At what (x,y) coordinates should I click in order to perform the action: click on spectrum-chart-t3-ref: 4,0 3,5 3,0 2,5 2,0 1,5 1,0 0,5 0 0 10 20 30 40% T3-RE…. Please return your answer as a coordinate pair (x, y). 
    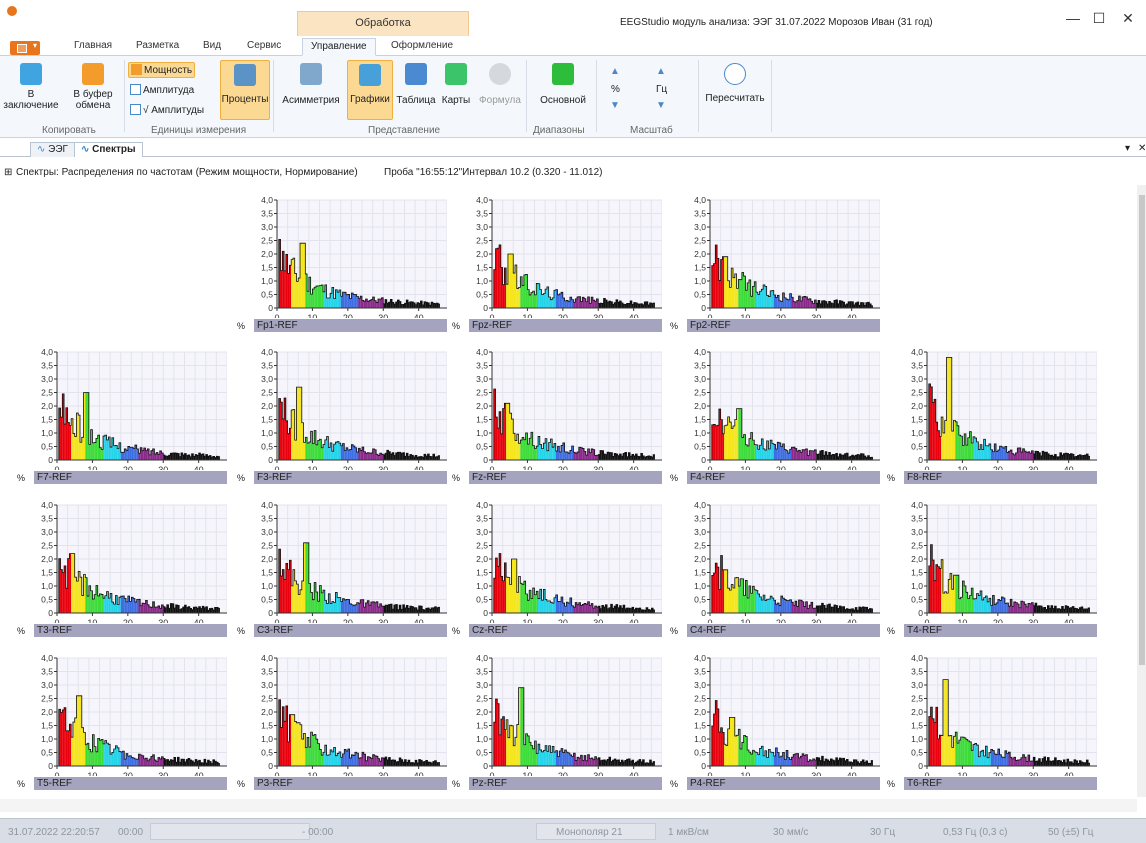
    Looking at the image, I should click on (122, 566).